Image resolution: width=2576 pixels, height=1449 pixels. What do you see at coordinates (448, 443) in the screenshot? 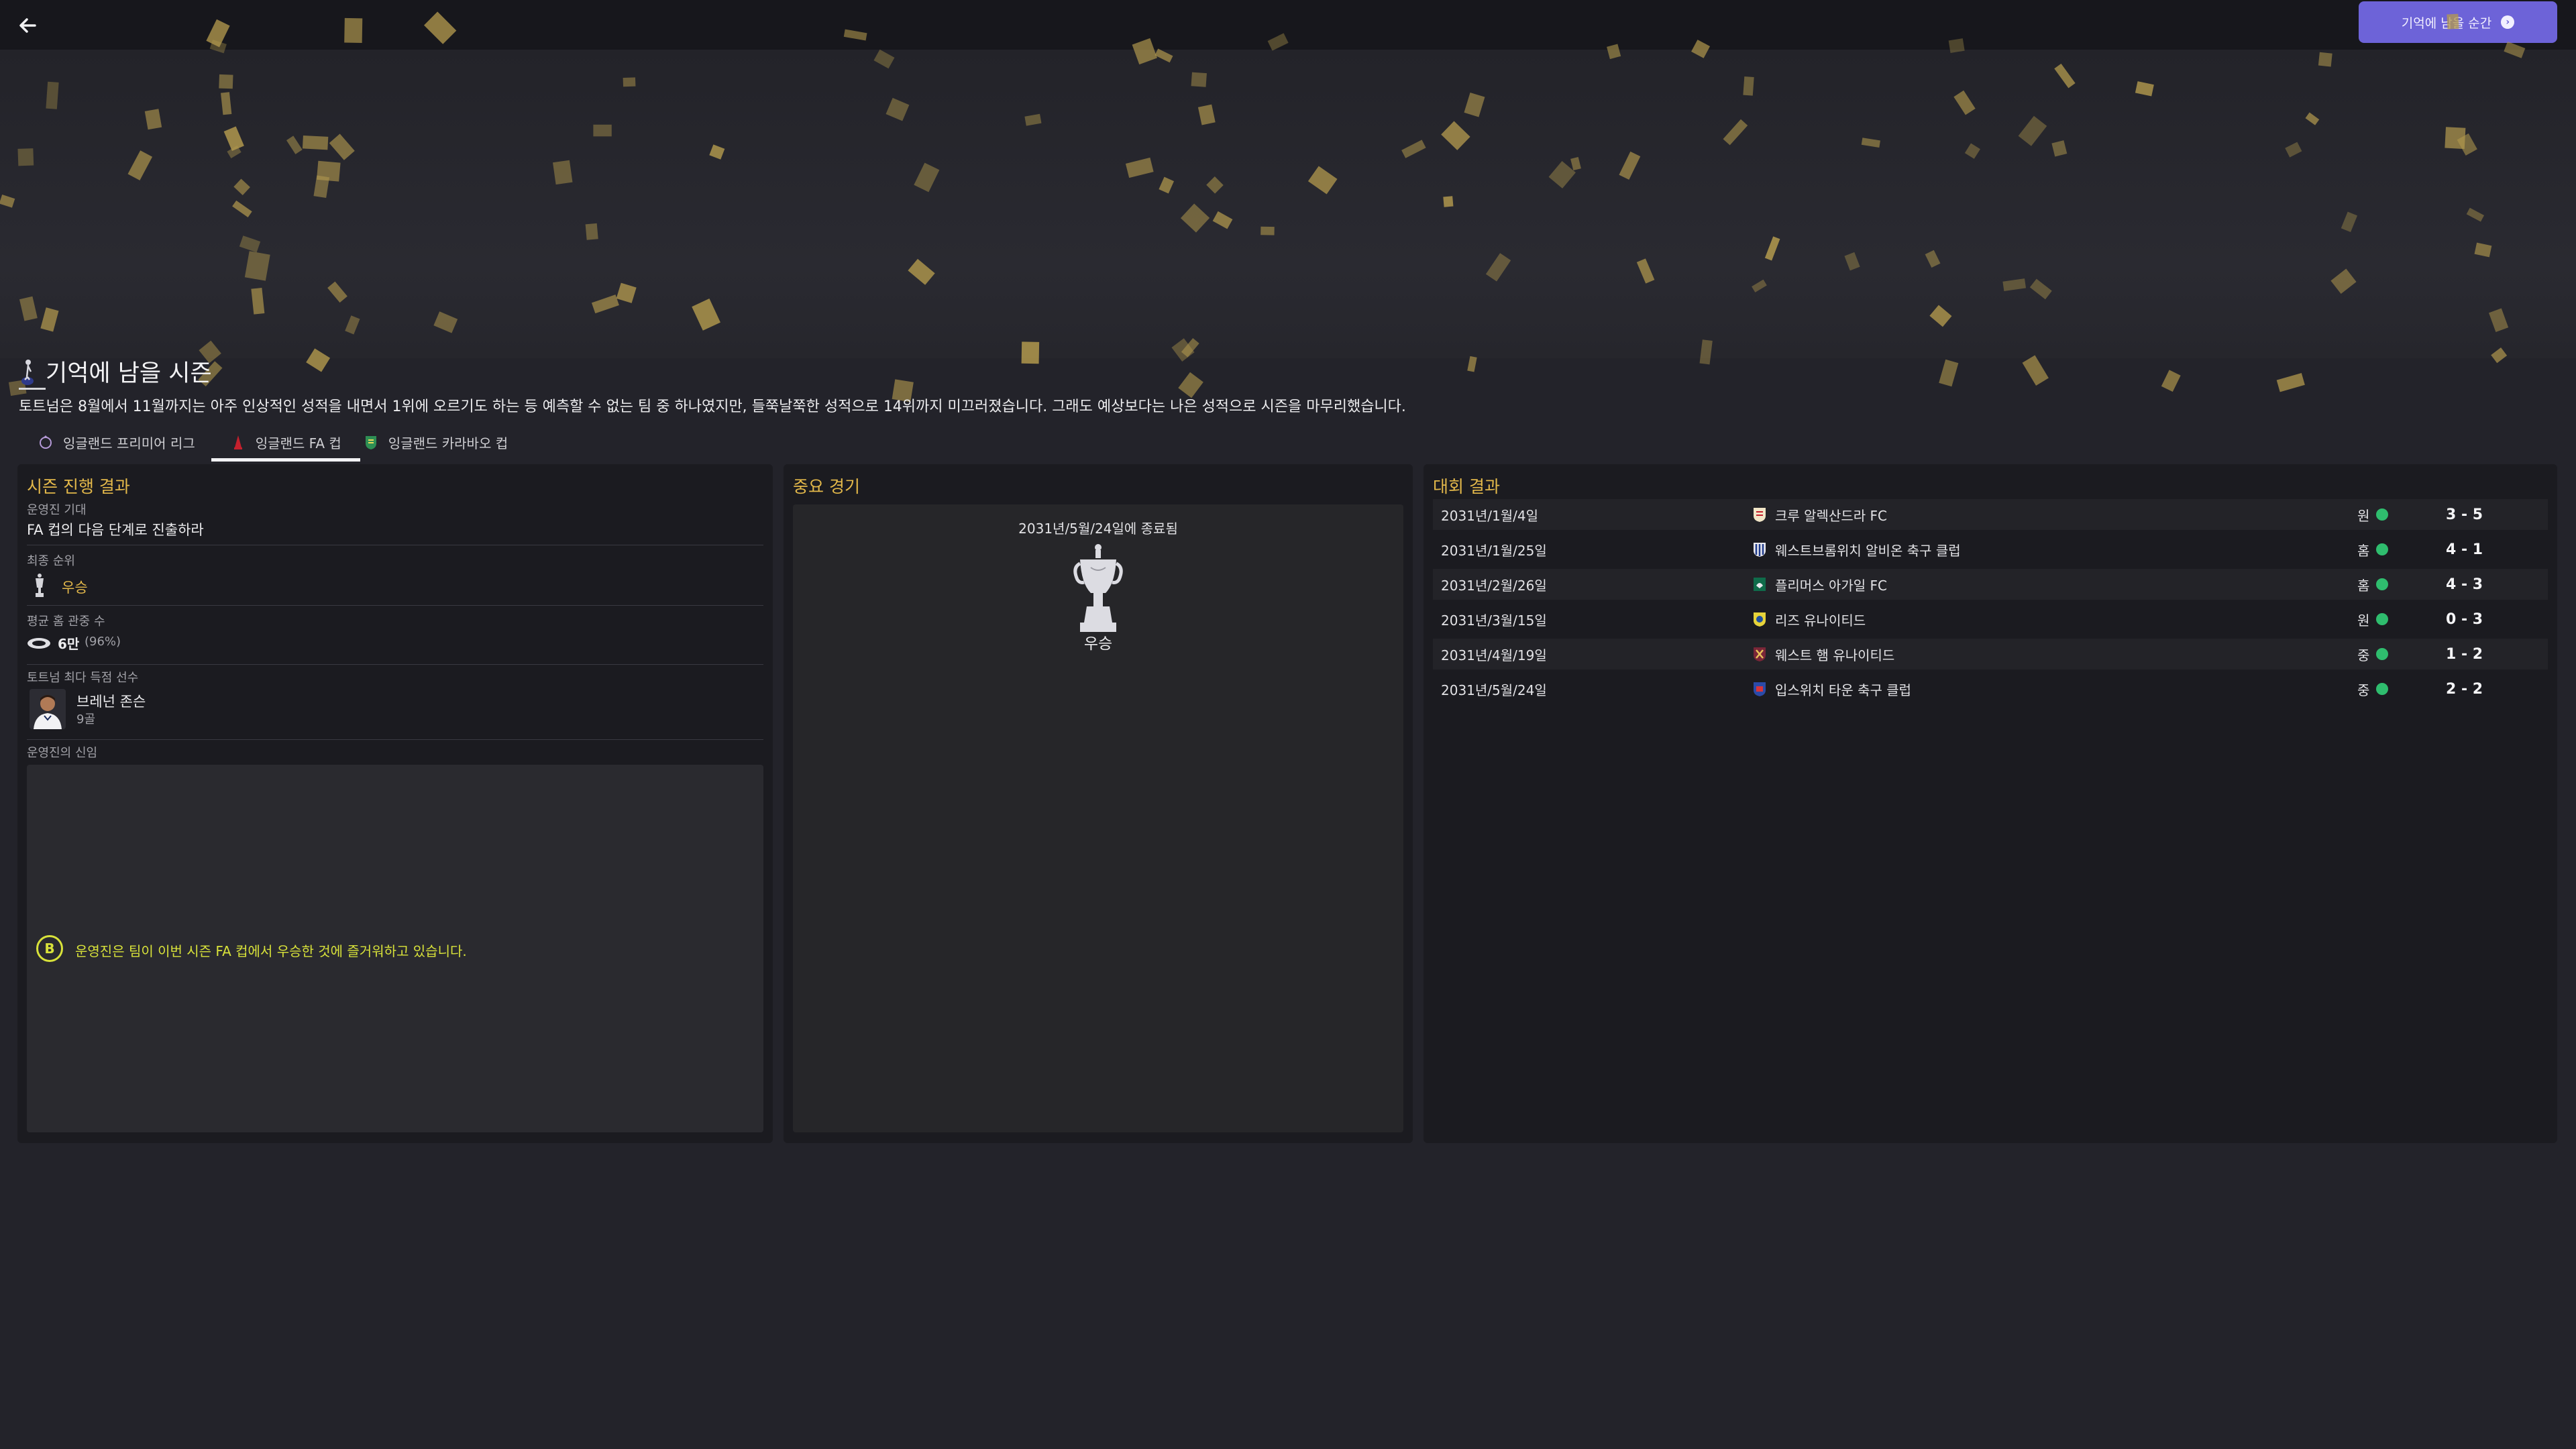
I see `tab-label: 잉글랜드 카라바오 컵` at bounding box center [448, 443].